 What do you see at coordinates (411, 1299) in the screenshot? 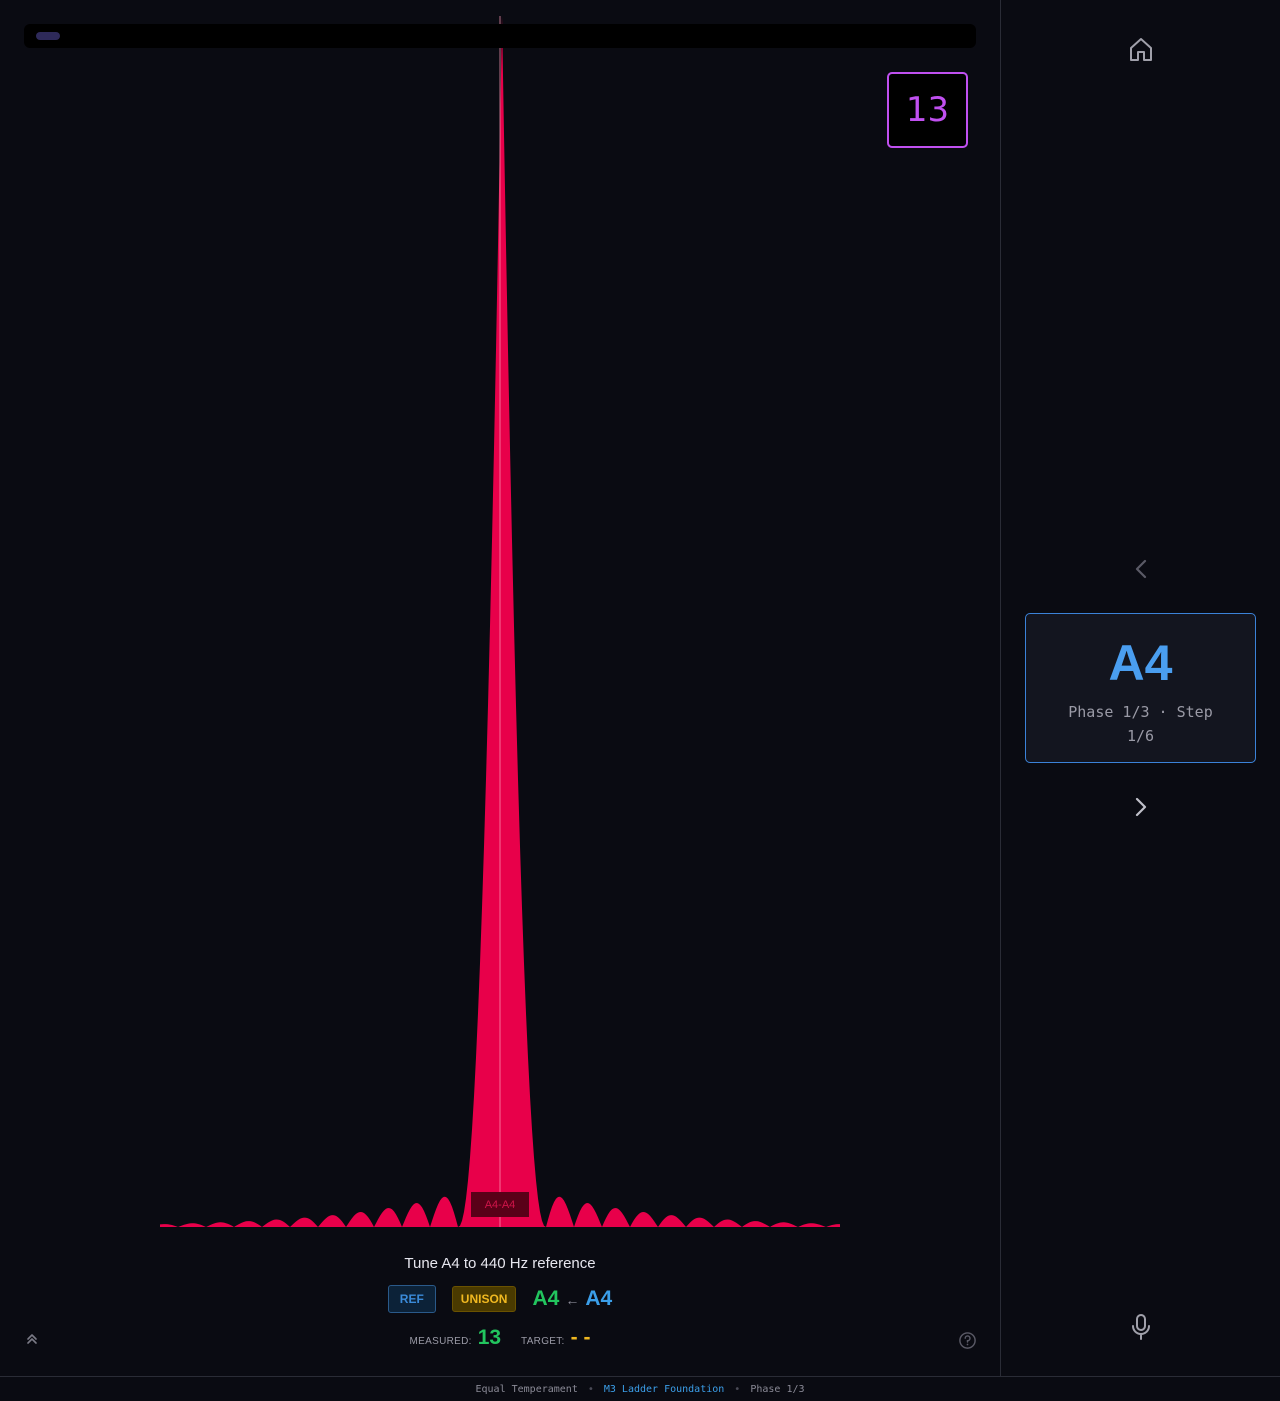
I see `ref-badge: REF` at bounding box center [411, 1299].